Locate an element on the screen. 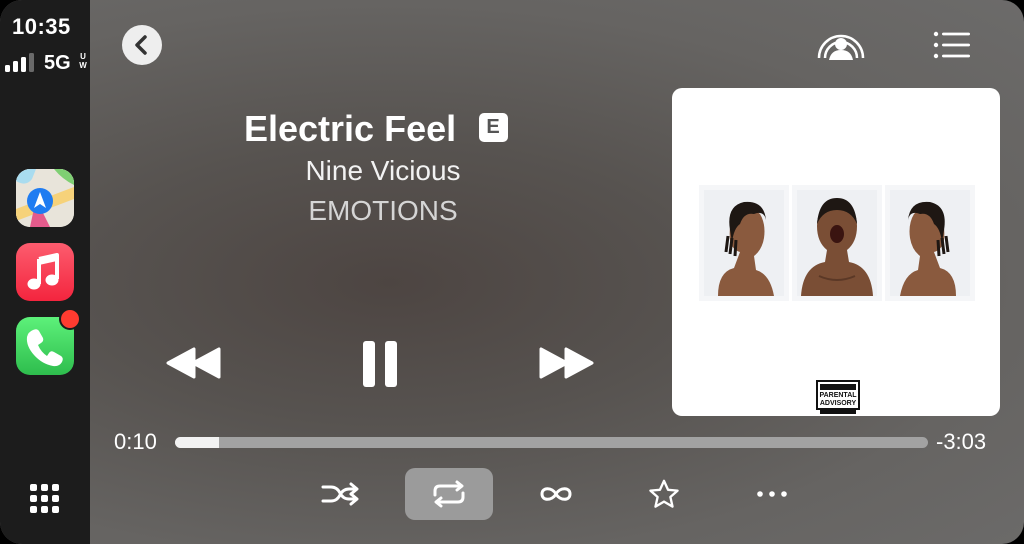 The width and height of the screenshot is (1024, 544). progress-fill is located at coordinates (197, 442).